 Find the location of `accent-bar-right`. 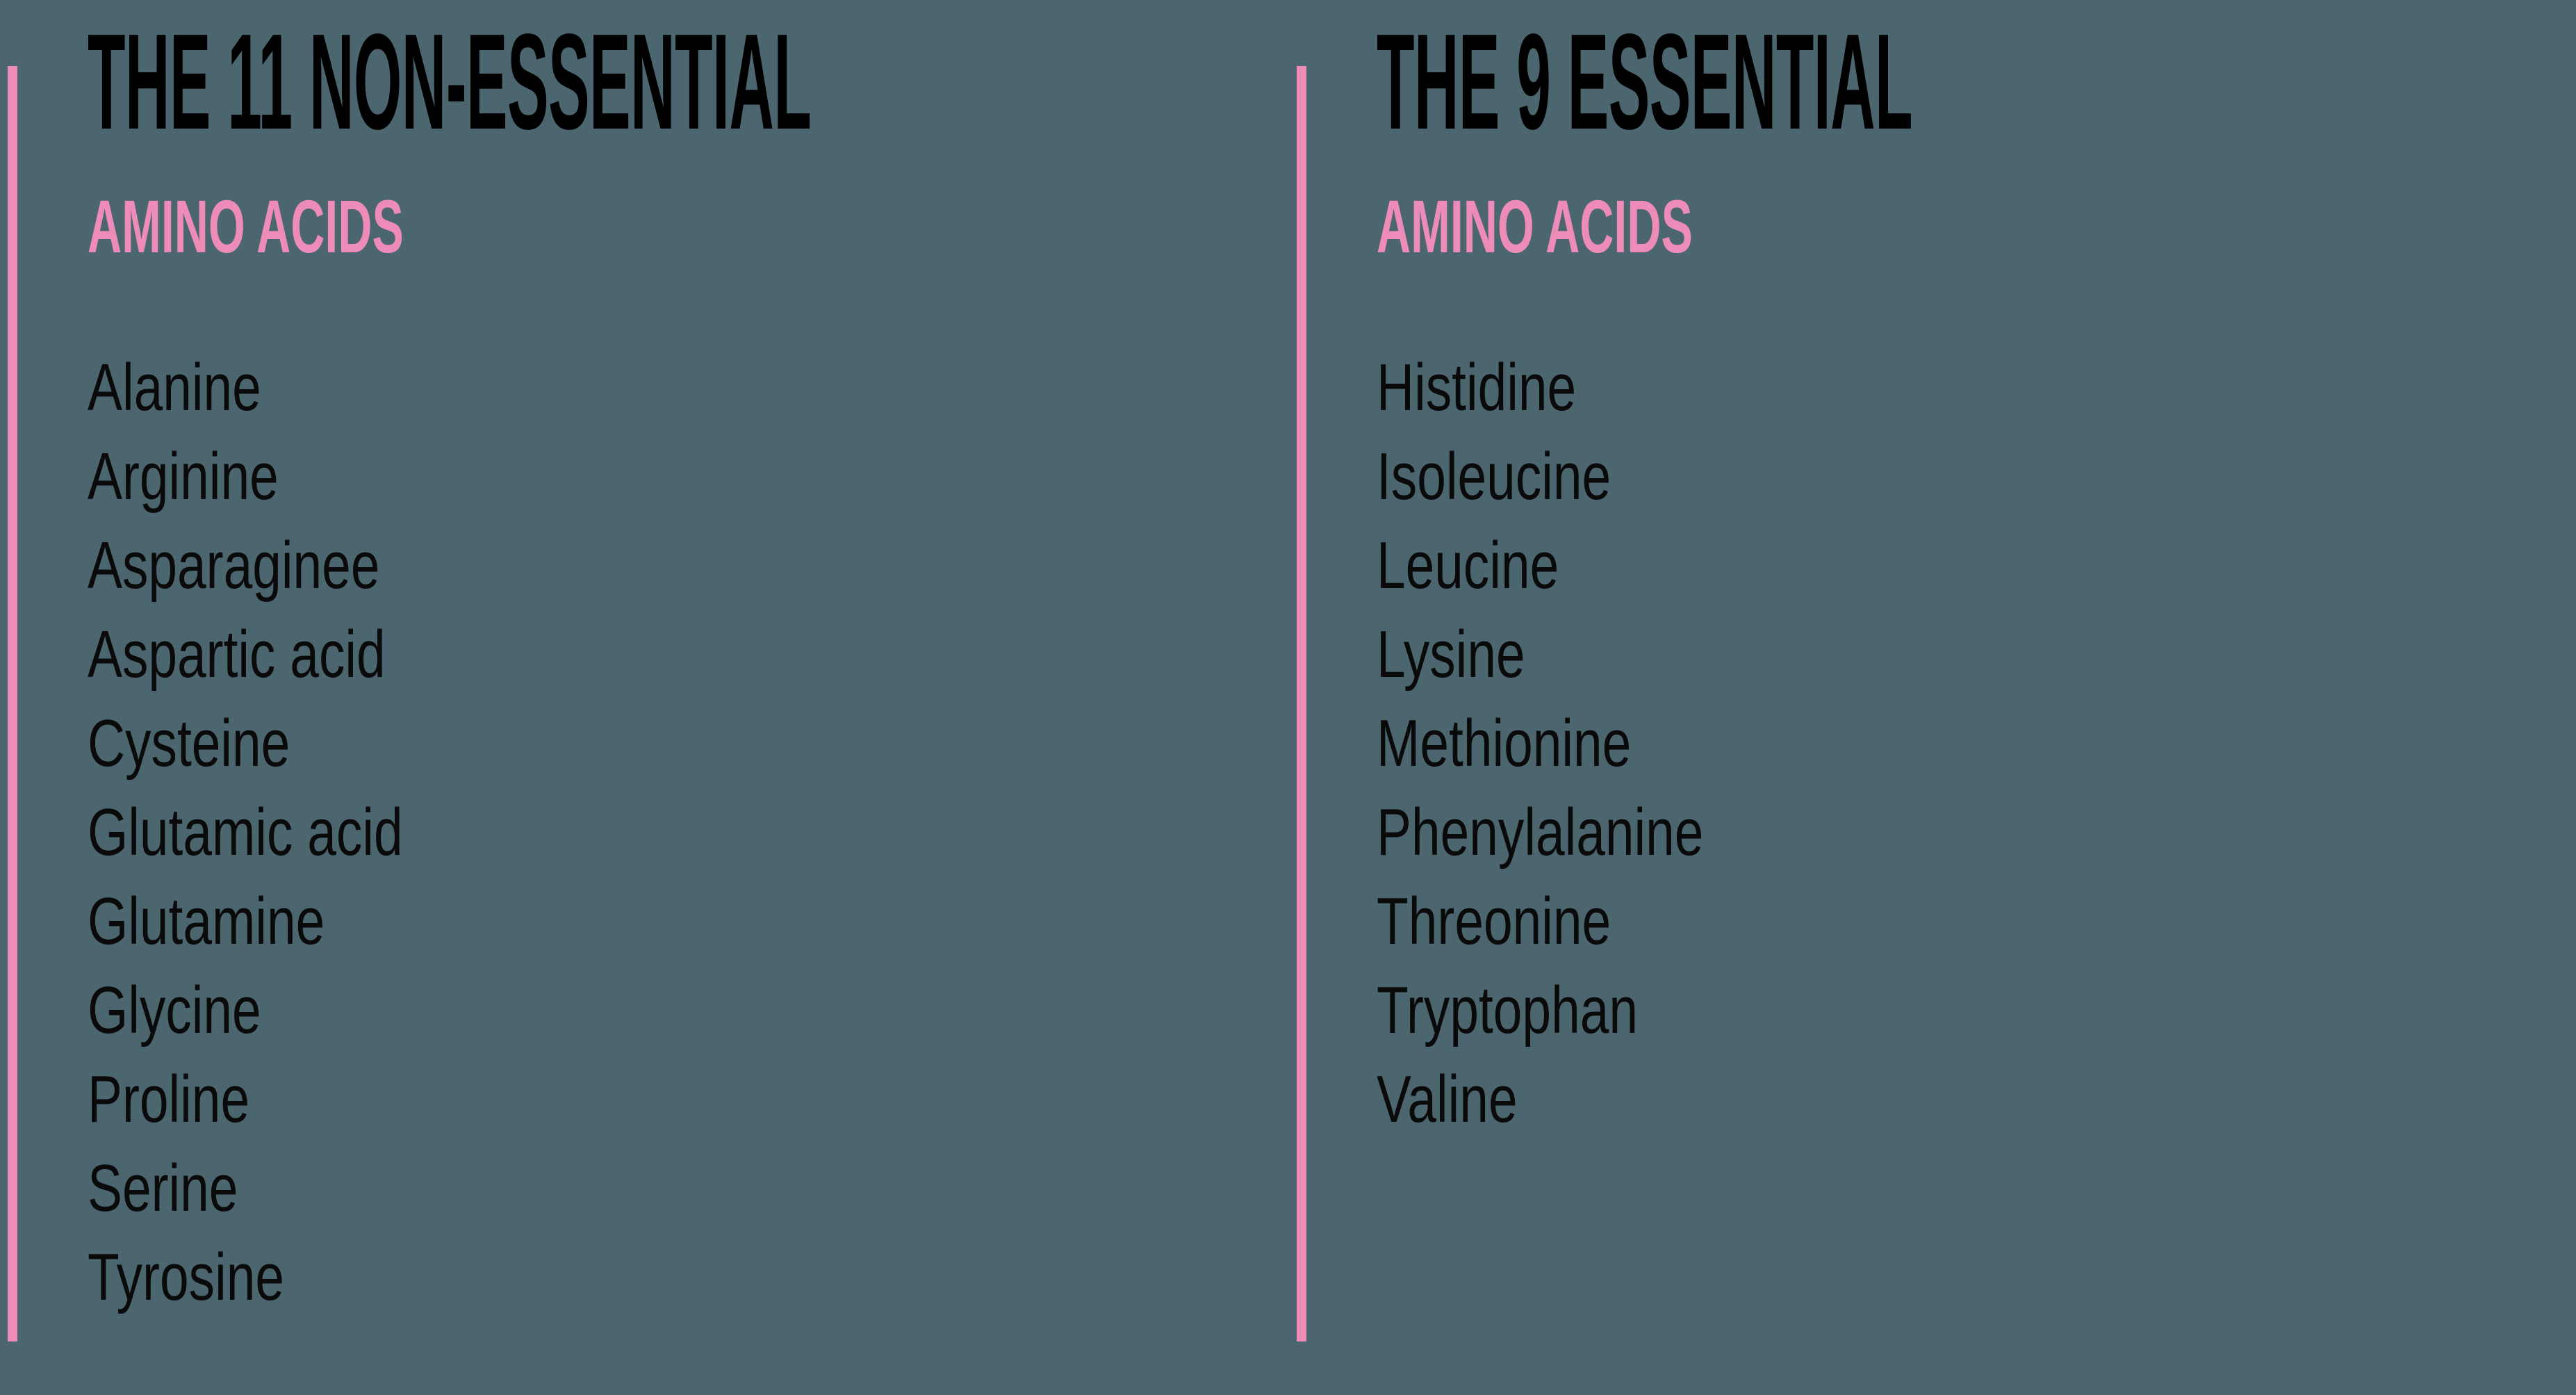

accent-bar-right is located at coordinates (1301, 703).